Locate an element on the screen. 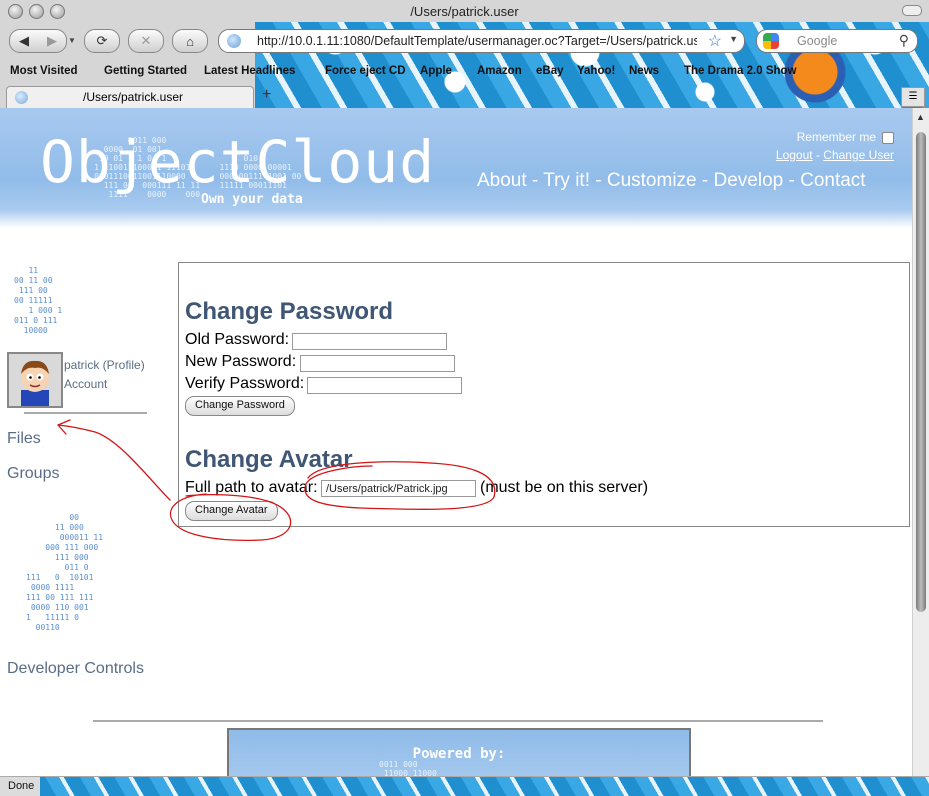  footer-binary-art: 0011 000 11000 11000 is located at coordinates (408, 768).